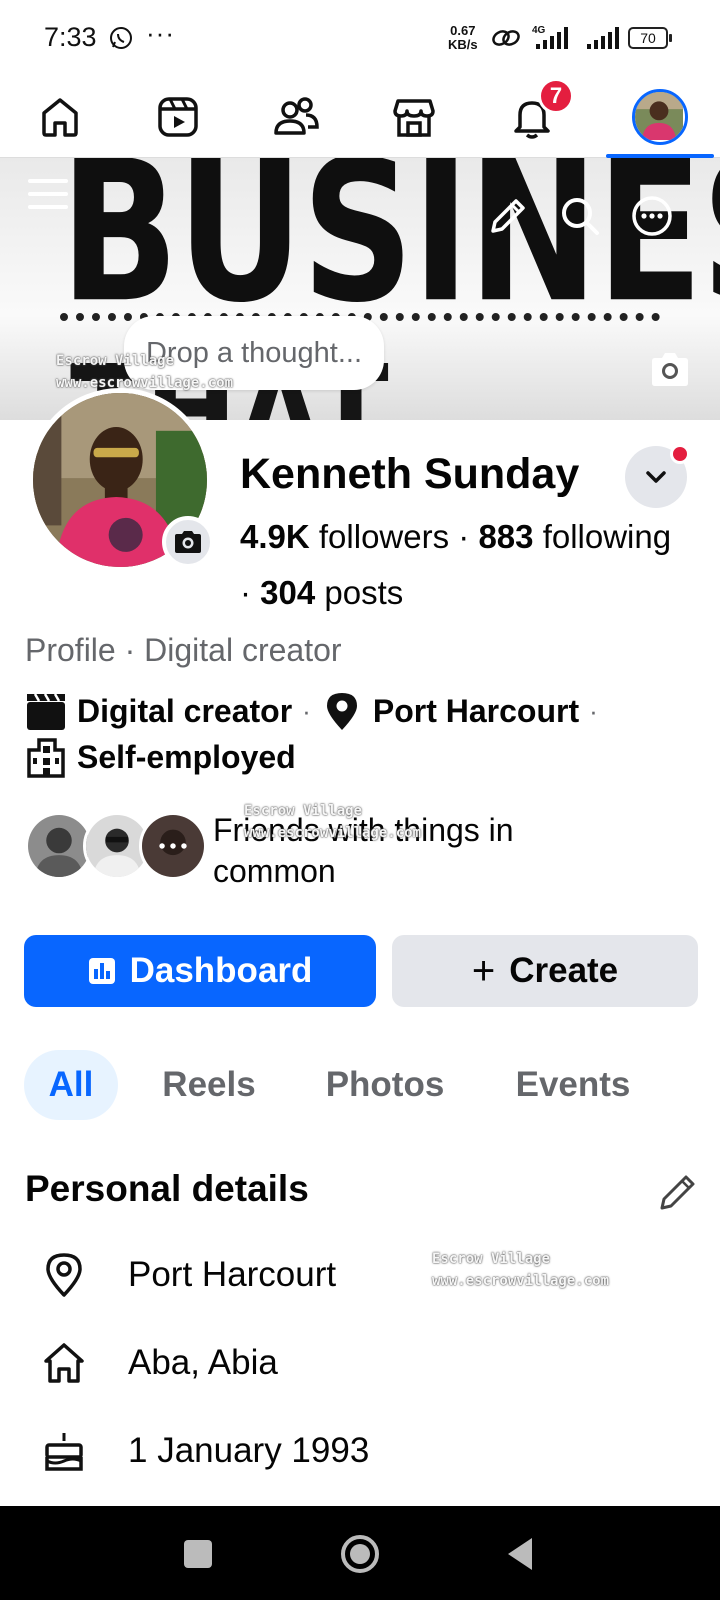  I want to click on posts-count: 304, so click(287, 592).